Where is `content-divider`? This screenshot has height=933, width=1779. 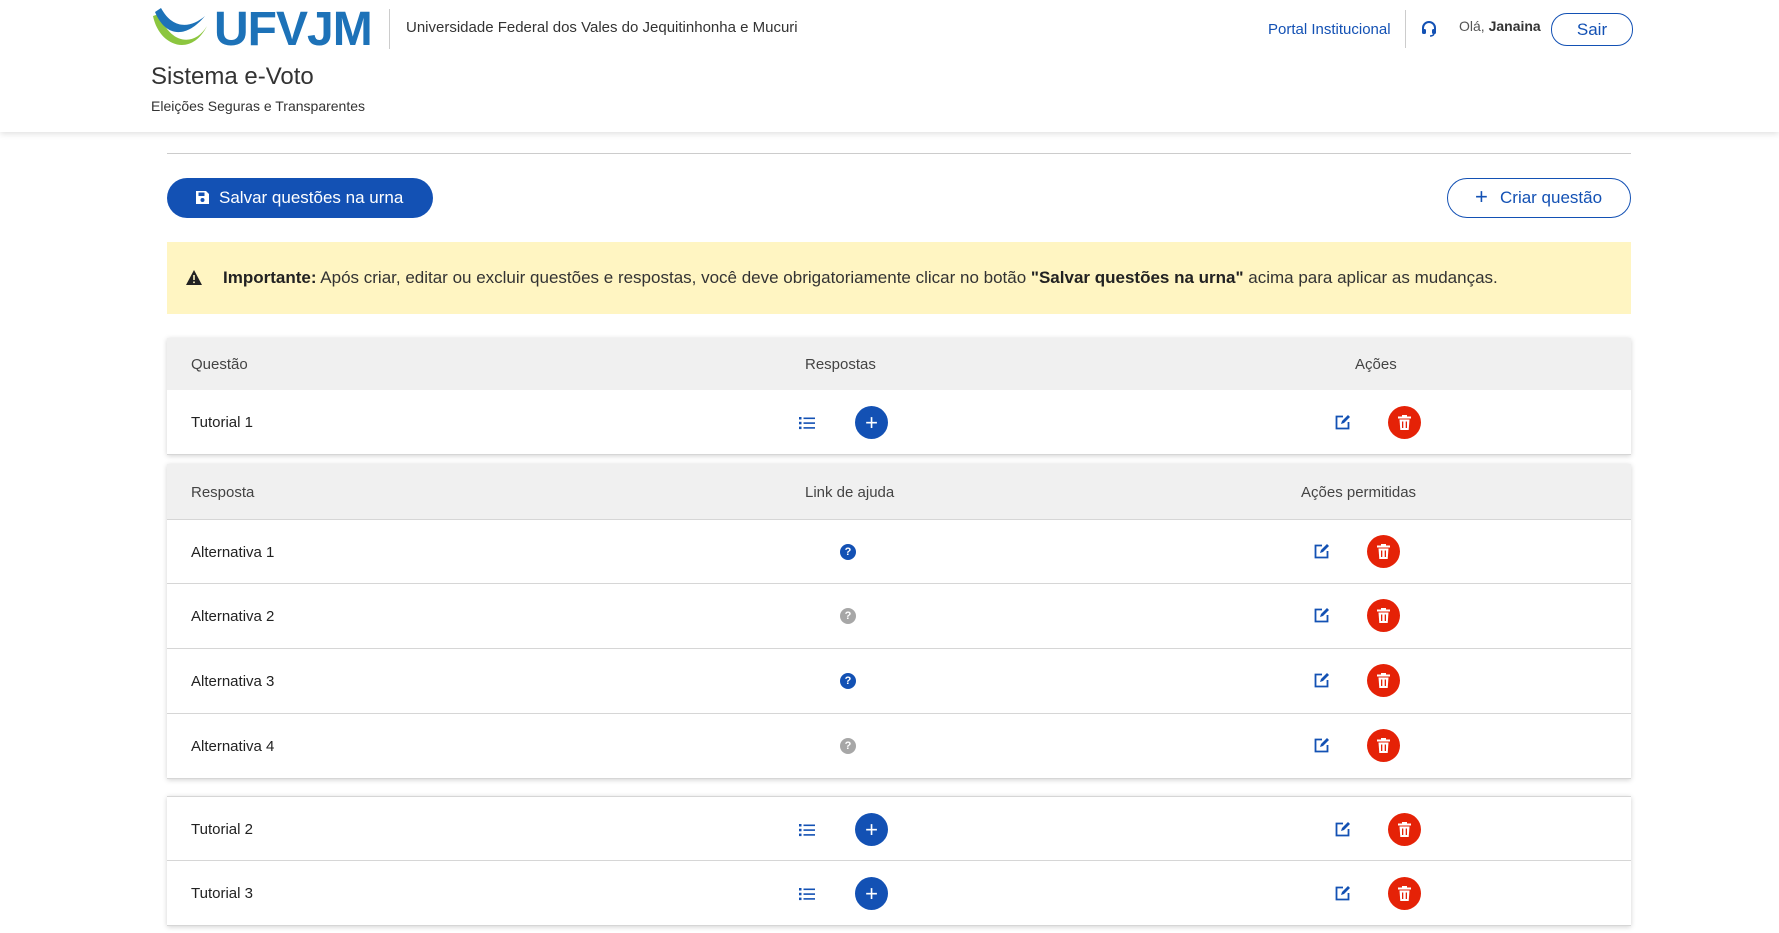 content-divider is located at coordinates (899, 153).